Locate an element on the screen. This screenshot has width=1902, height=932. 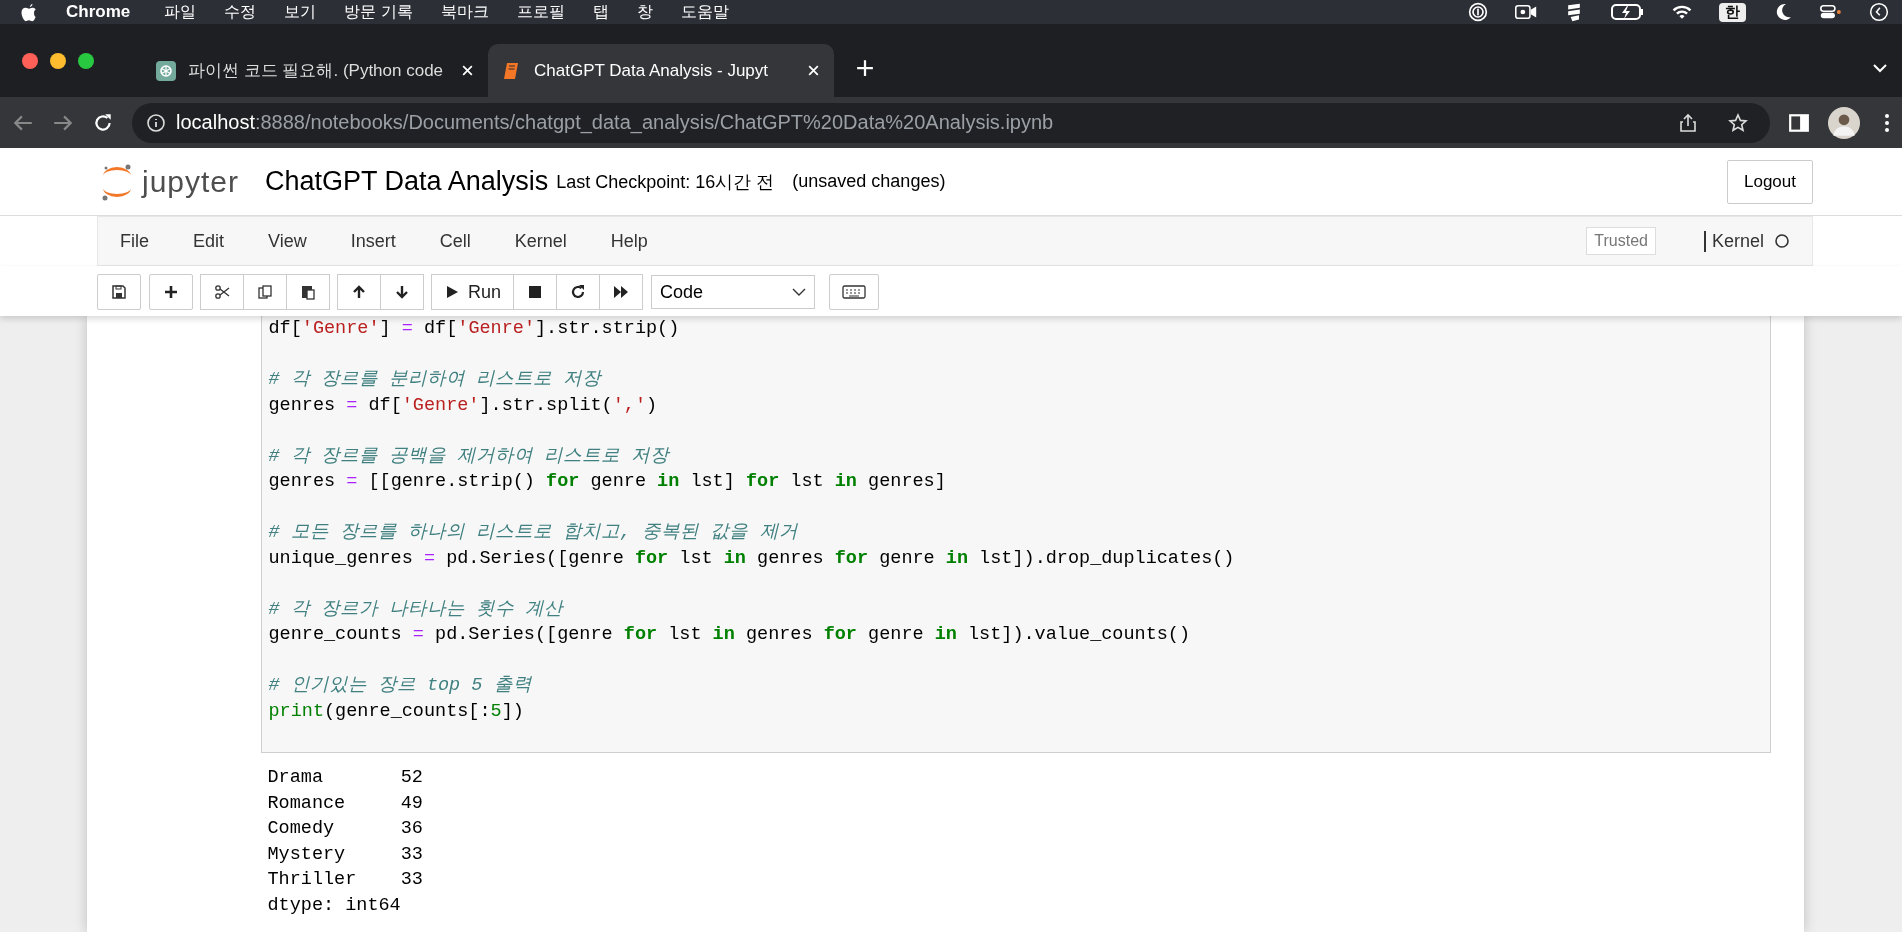
plus-icon is located at coordinates (171, 292).